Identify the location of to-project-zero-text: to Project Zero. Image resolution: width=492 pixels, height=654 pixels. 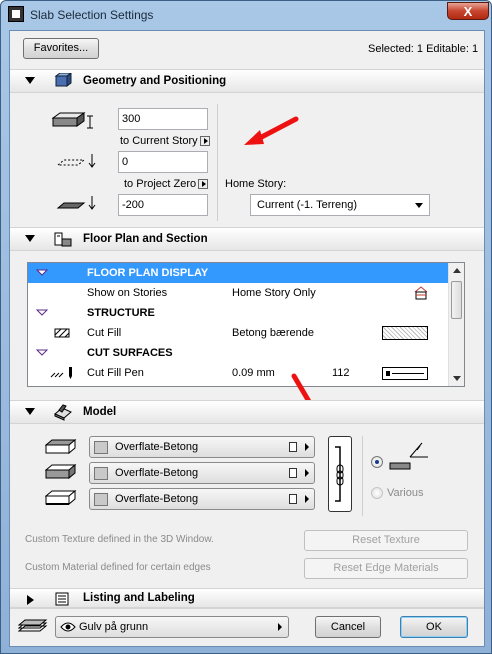
(160, 184).